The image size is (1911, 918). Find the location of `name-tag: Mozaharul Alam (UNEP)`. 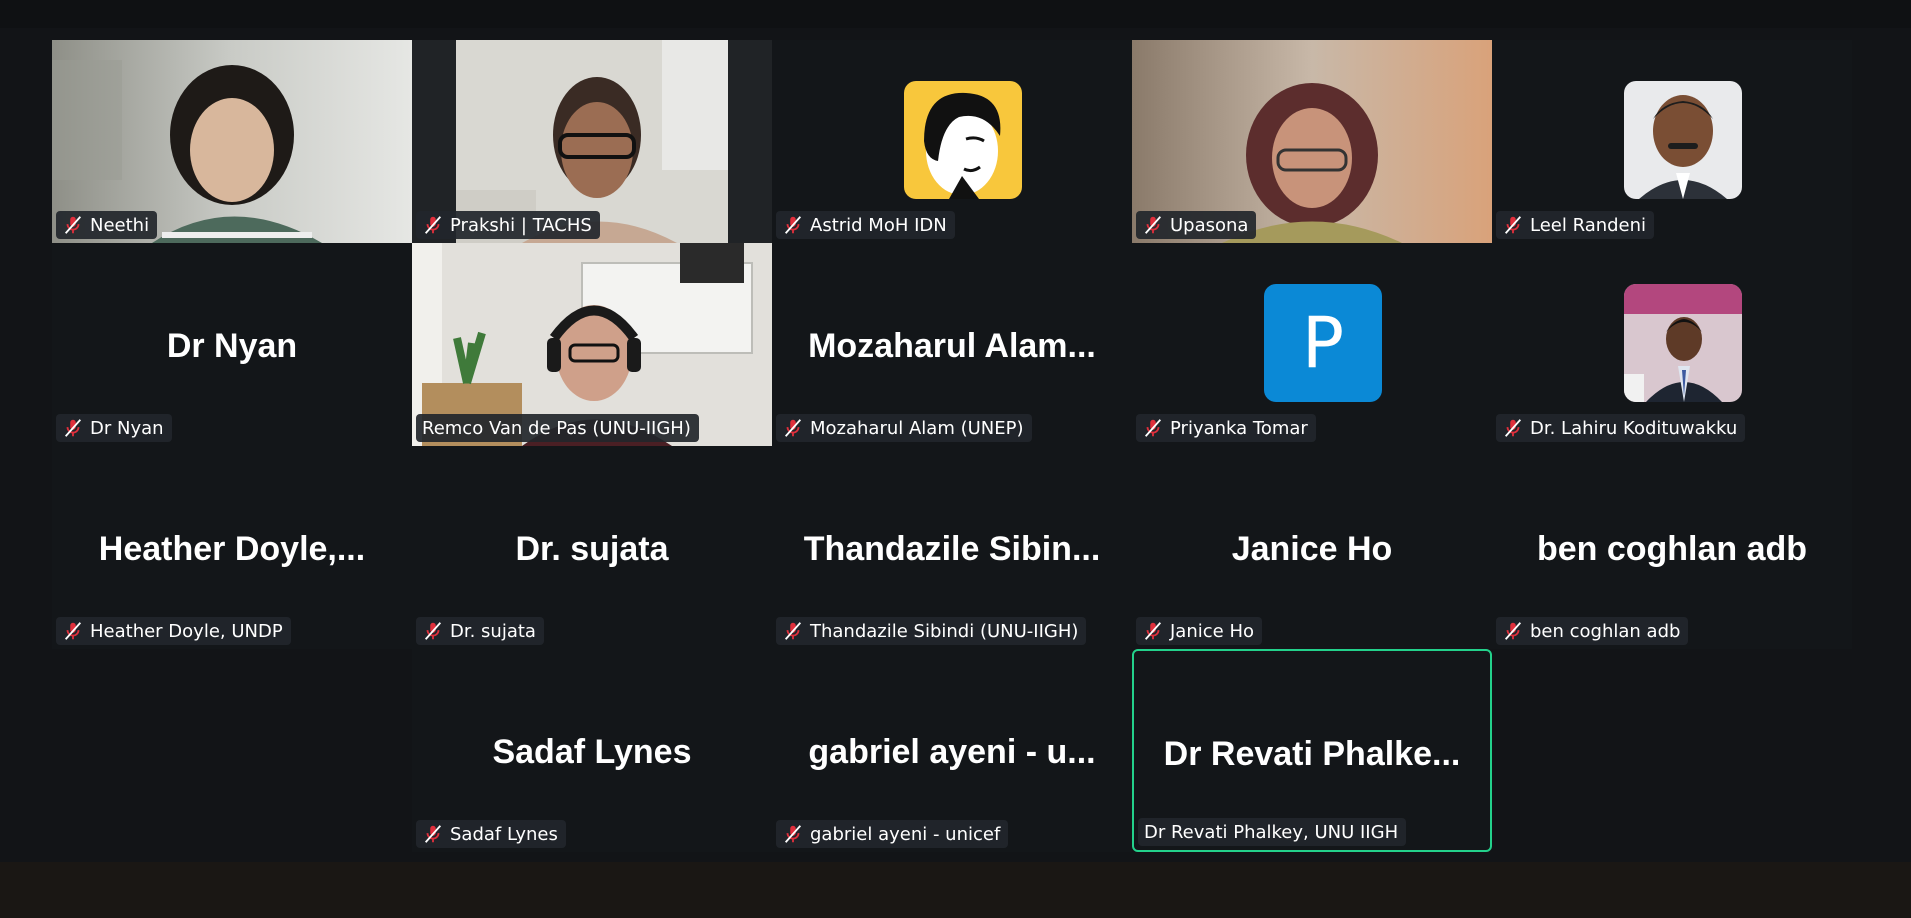

name-tag: Mozaharul Alam (UNEP) is located at coordinates (904, 428).